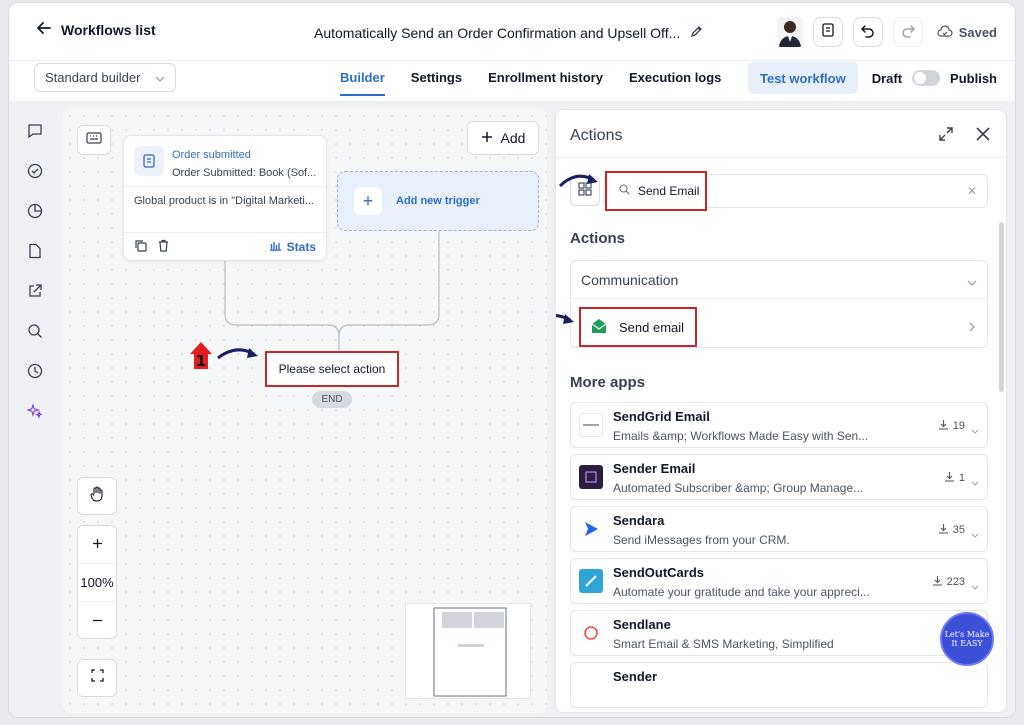 This screenshot has height=725, width=1024. What do you see at coordinates (598, 238) in the screenshot?
I see `actions-heading: Actions` at bounding box center [598, 238].